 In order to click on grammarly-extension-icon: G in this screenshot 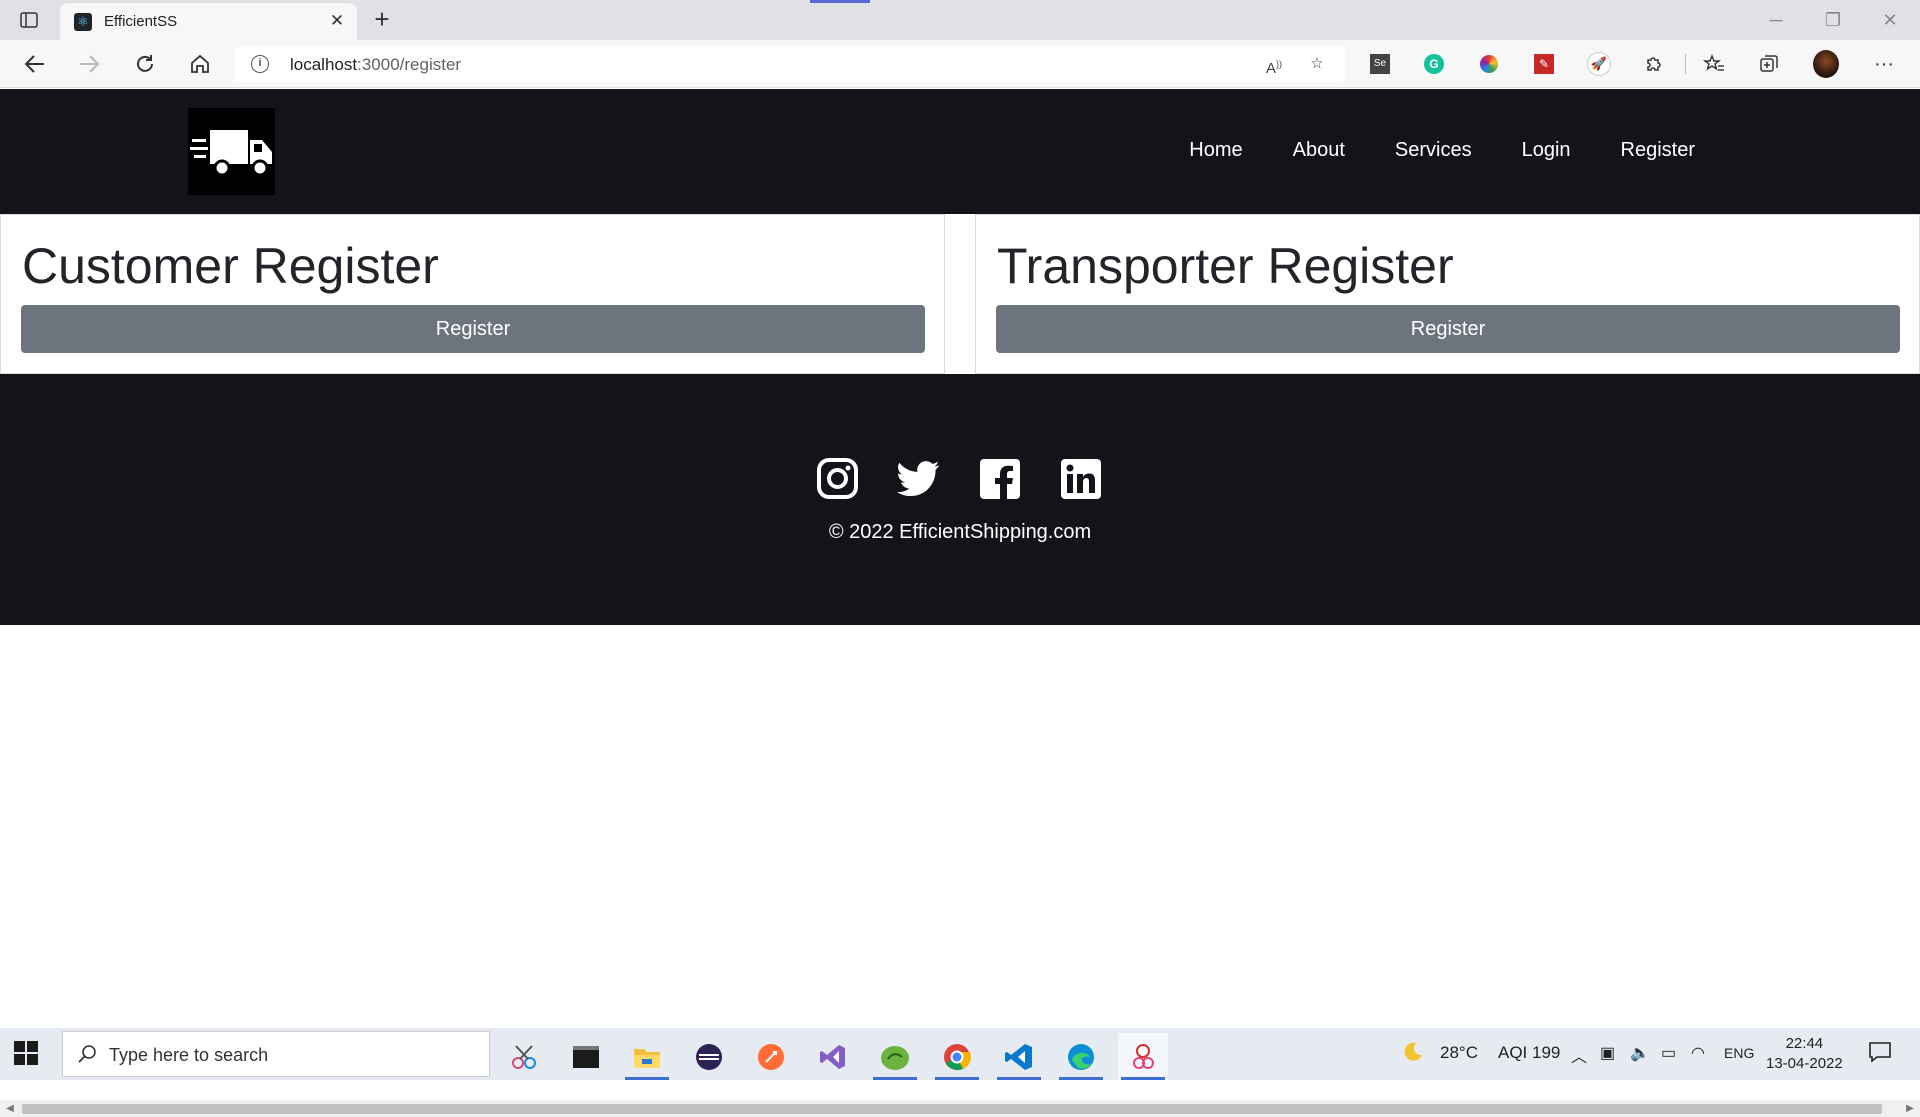, I will do `click(1434, 64)`.